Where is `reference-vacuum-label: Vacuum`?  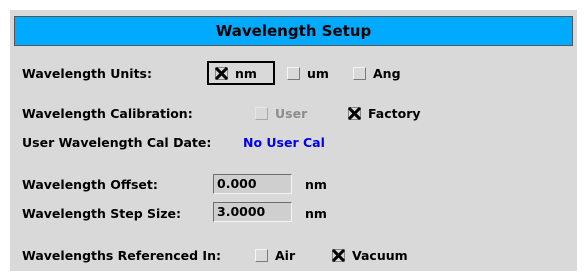 reference-vacuum-label: Vacuum is located at coordinates (380, 255).